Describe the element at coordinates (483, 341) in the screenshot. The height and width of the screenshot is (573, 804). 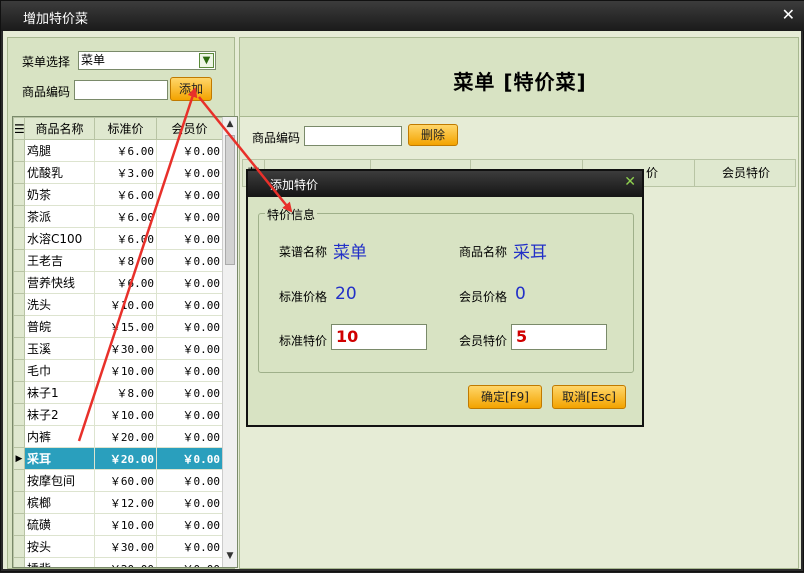
I see `member-special-label: 会员特价` at that location.